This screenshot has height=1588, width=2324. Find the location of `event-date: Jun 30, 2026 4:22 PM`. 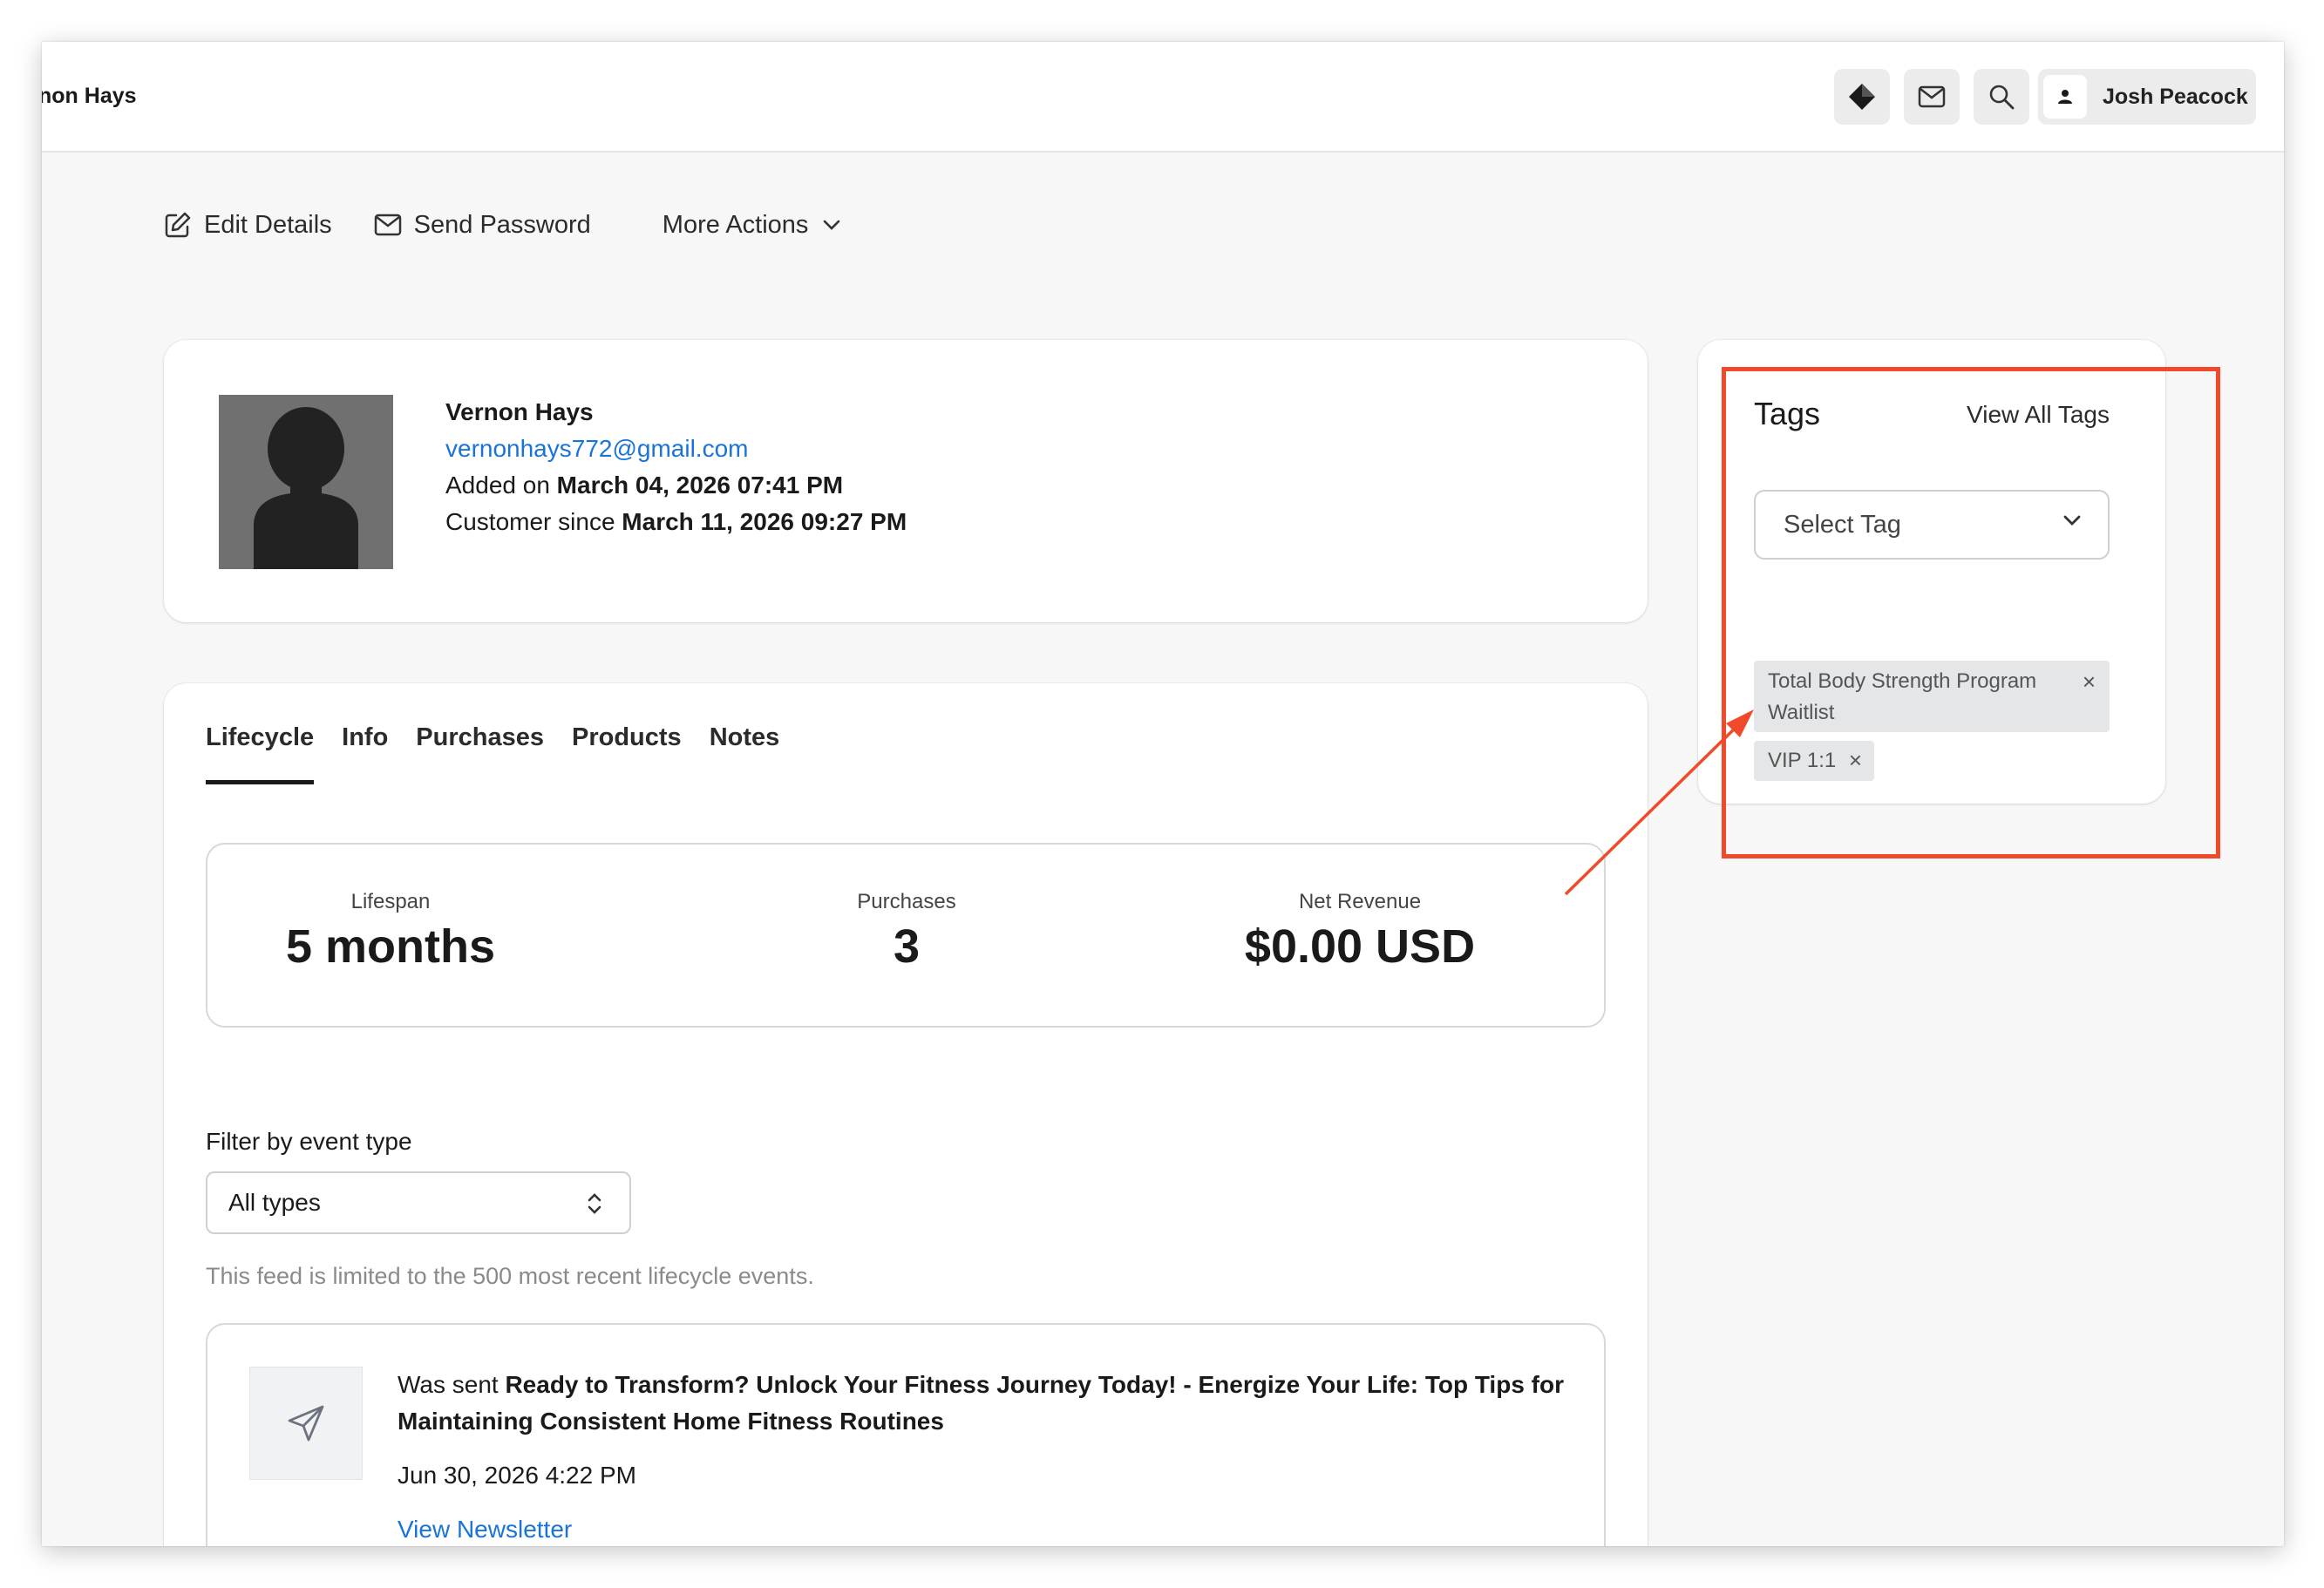

event-date: Jun 30, 2026 4:22 PM is located at coordinates (517, 1475).